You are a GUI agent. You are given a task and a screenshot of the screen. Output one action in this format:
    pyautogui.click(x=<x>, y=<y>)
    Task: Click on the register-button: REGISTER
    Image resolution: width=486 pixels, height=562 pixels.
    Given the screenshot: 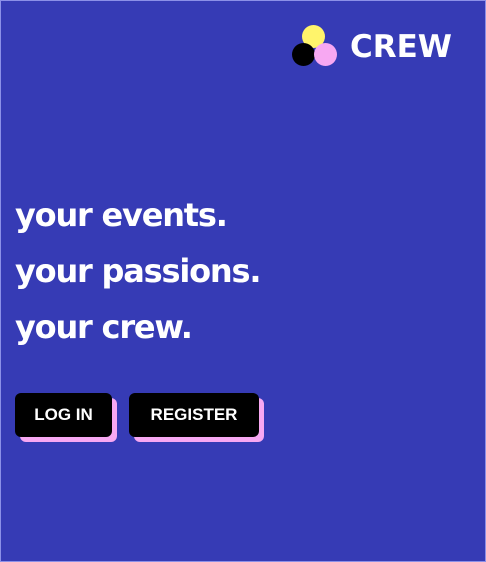 What is the action you would take?
    pyautogui.click(x=194, y=415)
    